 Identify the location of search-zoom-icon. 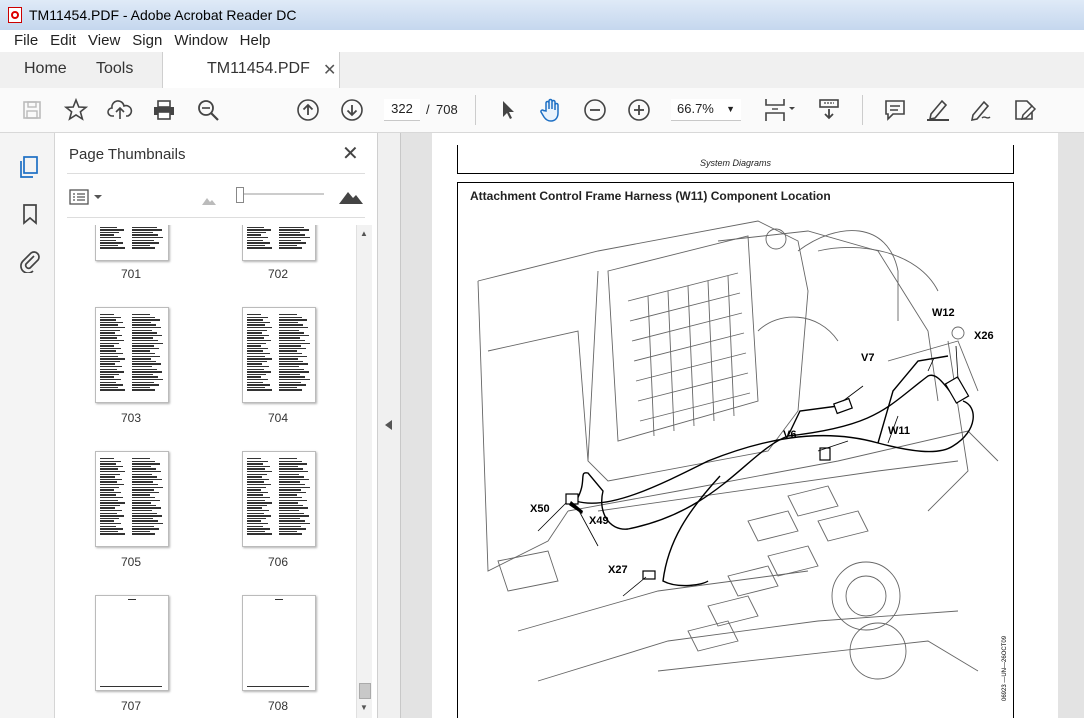
(208, 110).